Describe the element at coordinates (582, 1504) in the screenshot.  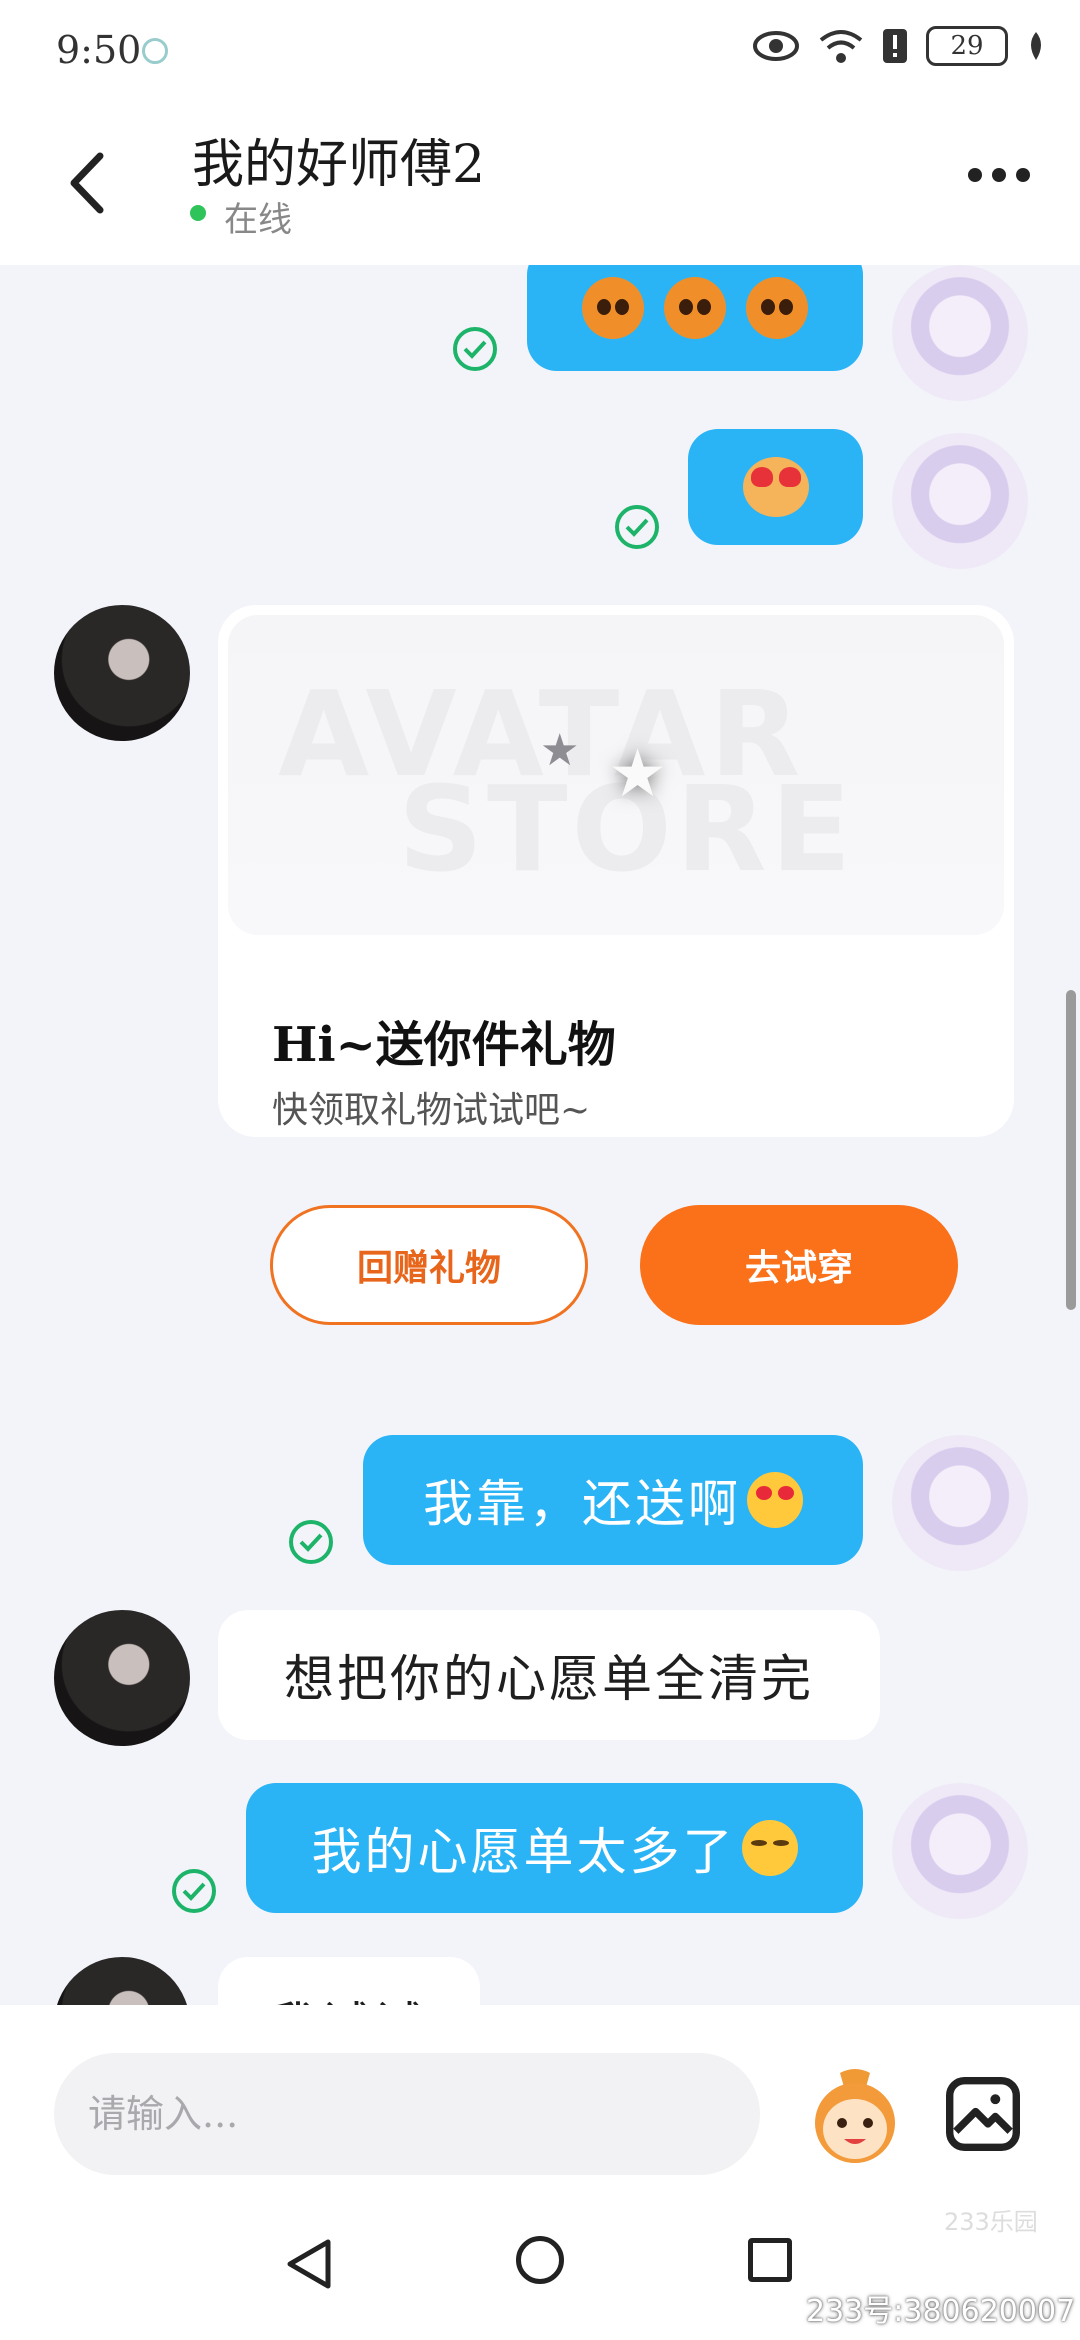
I see `message-text: 我靠，还送啊` at that location.